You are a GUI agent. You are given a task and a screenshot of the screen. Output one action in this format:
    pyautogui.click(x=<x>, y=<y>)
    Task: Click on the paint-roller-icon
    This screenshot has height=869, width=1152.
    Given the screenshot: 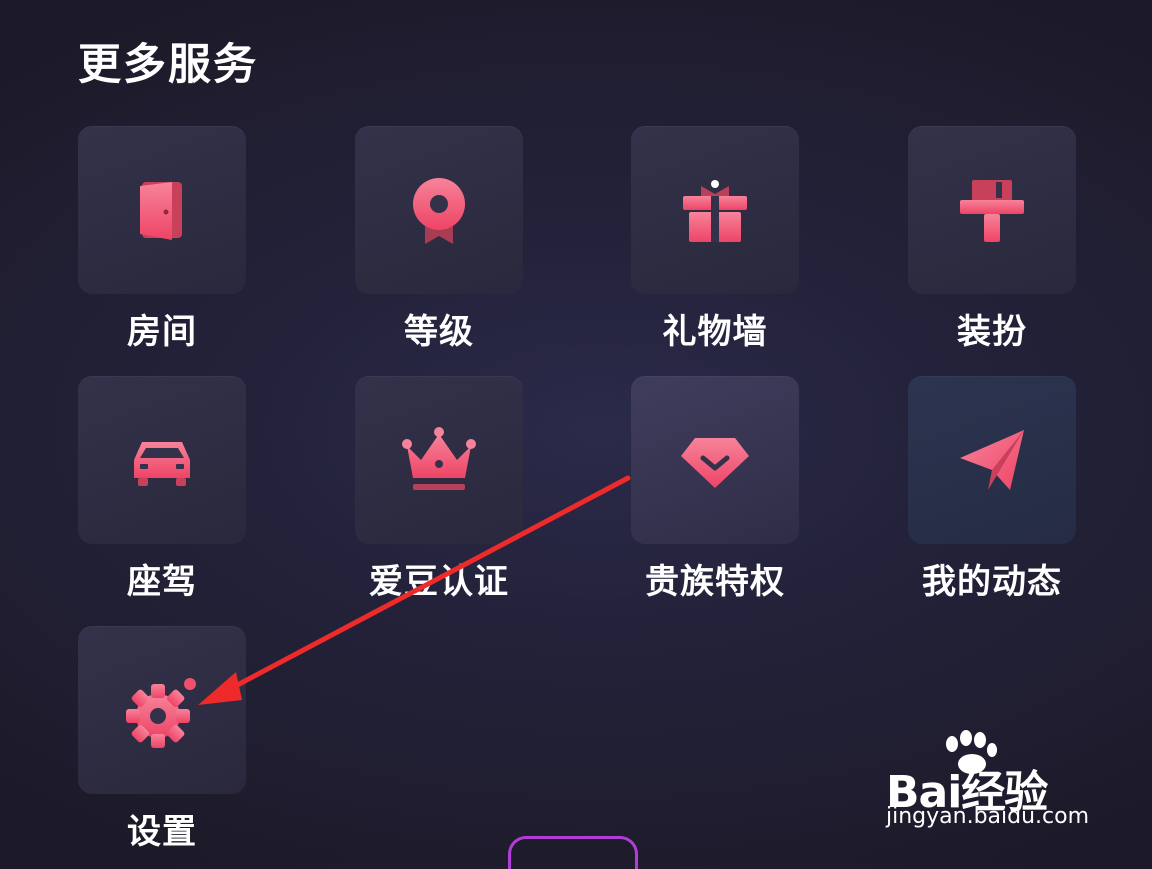 What is the action you would take?
    pyautogui.click(x=992, y=211)
    